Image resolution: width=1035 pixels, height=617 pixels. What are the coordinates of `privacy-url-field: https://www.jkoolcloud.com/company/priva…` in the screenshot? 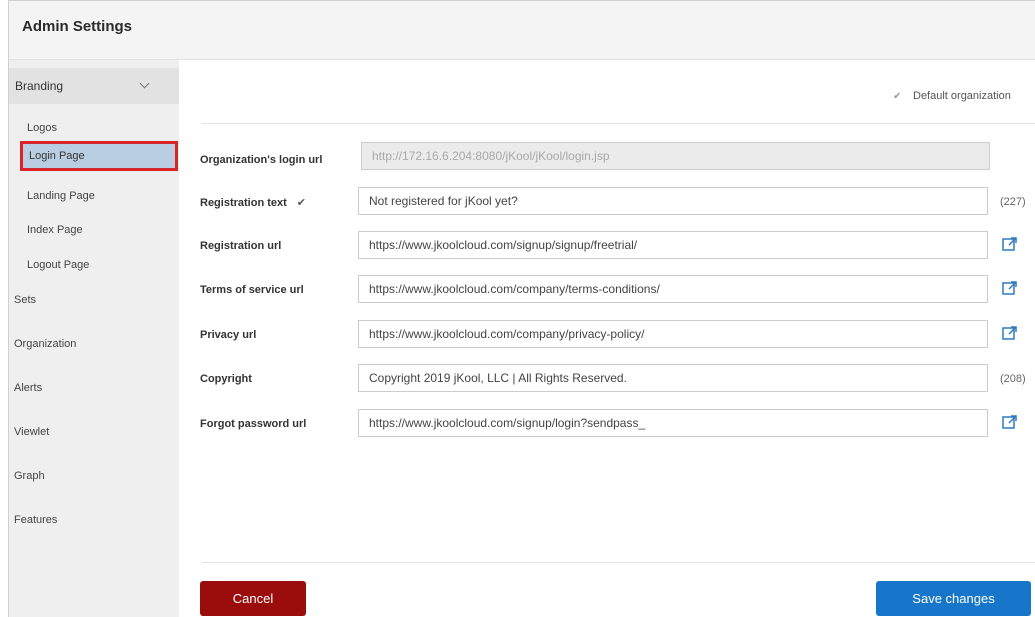 It's located at (673, 334).